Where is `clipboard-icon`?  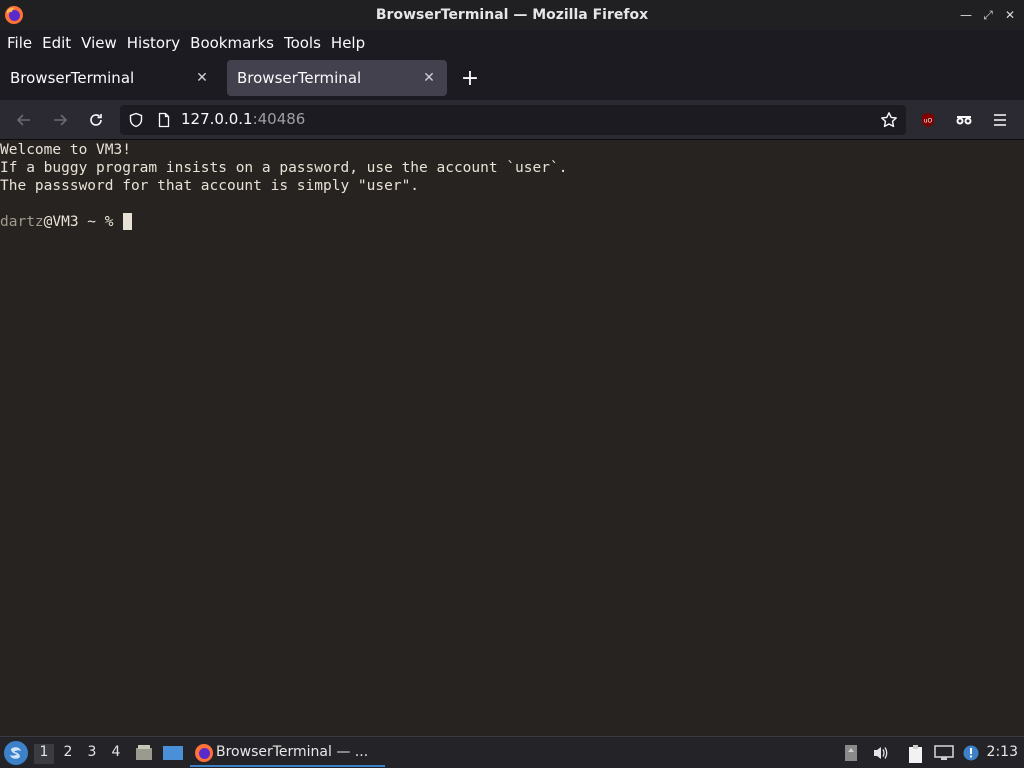
clipboard-icon is located at coordinates (916, 756).